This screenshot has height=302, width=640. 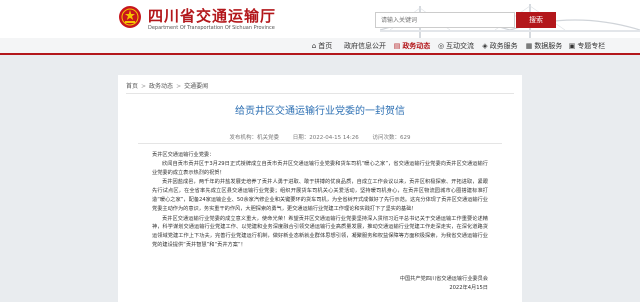 What do you see at coordinates (548, 45) in the screenshot?
I see `nav-label: 数据服务` at bounding box center [548, 45].